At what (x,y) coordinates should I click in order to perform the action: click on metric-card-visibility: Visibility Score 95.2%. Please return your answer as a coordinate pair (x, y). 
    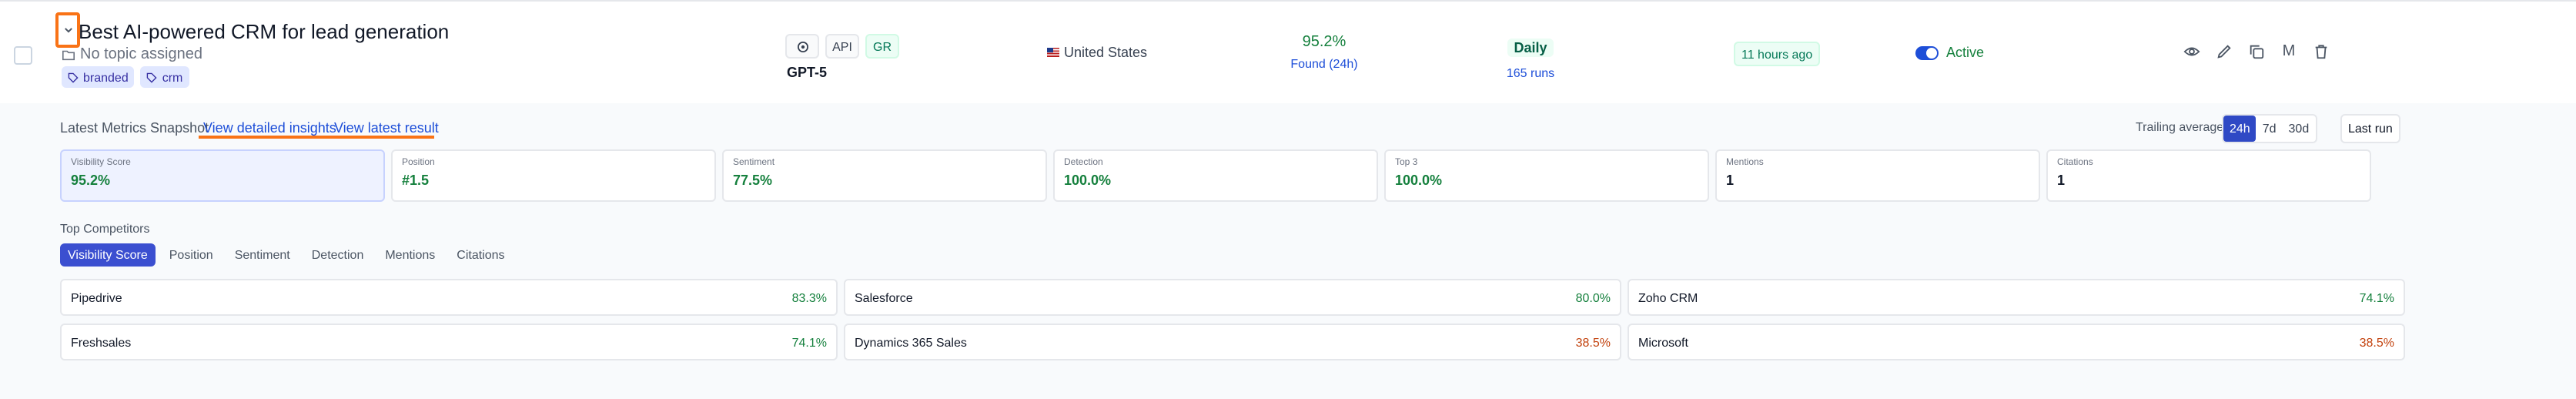
    Looking at the image, I should click on (223, 175).